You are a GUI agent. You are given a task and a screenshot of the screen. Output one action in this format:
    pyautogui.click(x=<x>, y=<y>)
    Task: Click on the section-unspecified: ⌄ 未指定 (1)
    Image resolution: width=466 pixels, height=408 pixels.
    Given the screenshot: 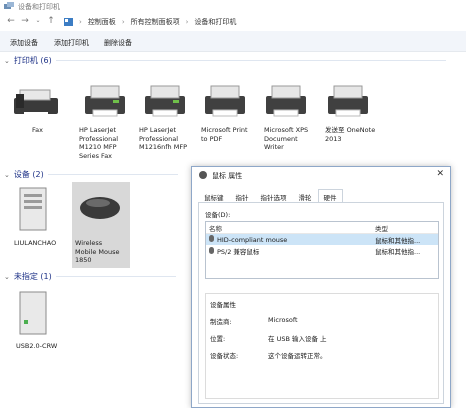 What is the action you would take?
    pyautogui.click(x=90, y=276)
    